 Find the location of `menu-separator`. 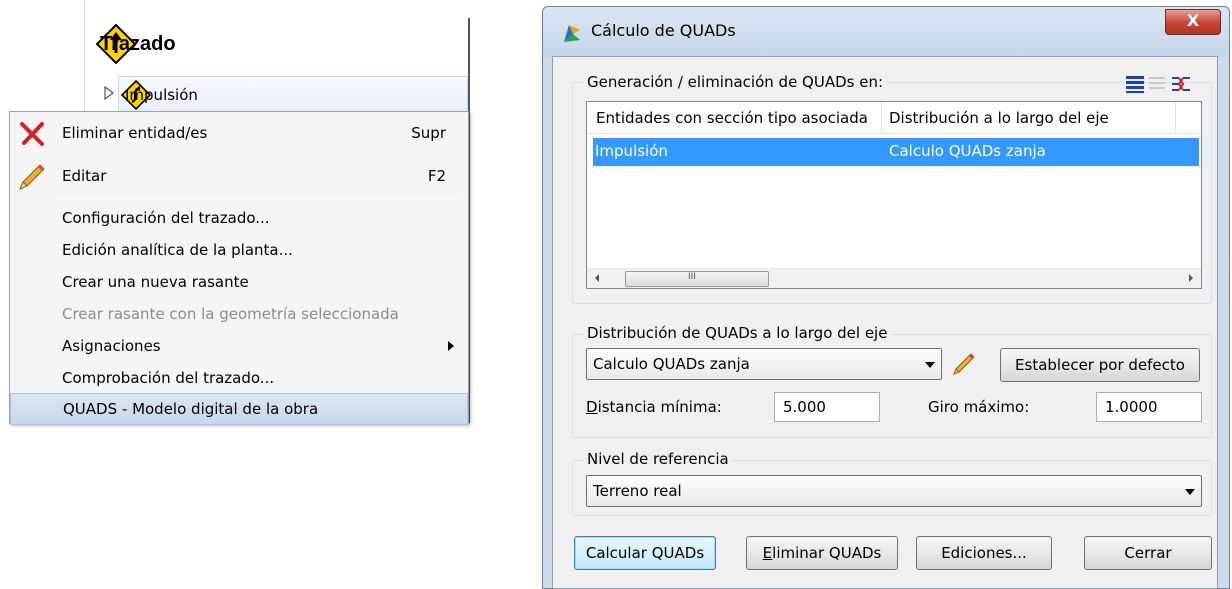

menu-separator is located at coordinates (258, 198).